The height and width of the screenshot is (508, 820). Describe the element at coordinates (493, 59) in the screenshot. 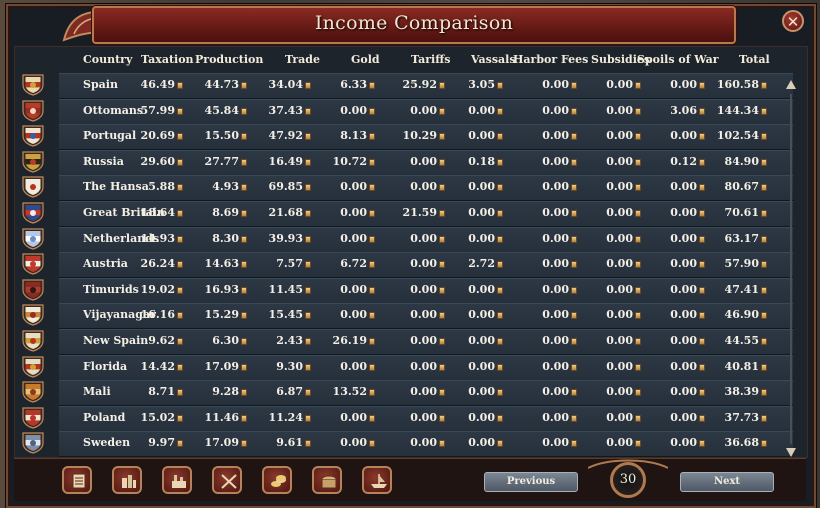

I see `header-vassals: Vassals` at that location.